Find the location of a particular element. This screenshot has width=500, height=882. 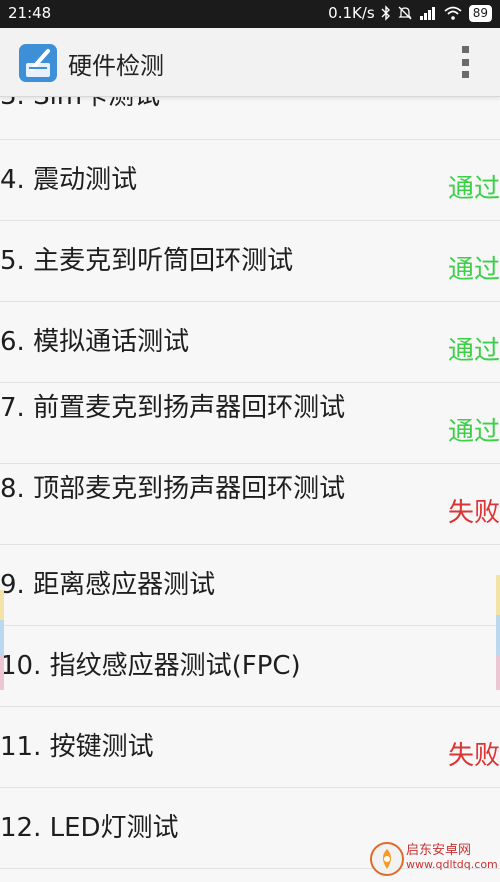

status-icons: 0.1K/s 89 is located at coordinates (410, 13).